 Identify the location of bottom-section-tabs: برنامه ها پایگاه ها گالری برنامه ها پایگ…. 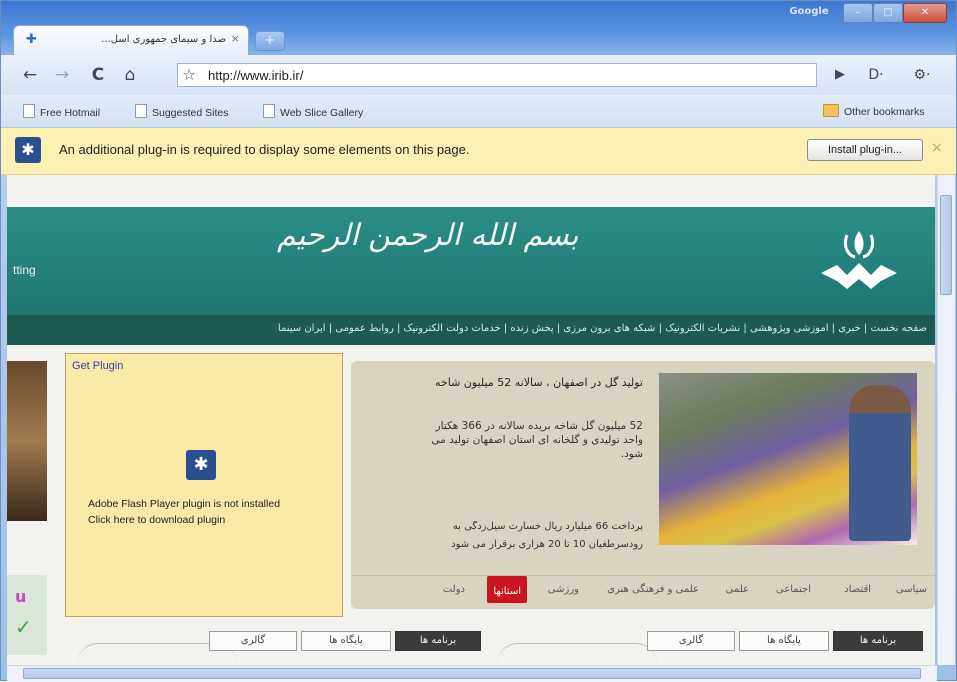
(471, 647).